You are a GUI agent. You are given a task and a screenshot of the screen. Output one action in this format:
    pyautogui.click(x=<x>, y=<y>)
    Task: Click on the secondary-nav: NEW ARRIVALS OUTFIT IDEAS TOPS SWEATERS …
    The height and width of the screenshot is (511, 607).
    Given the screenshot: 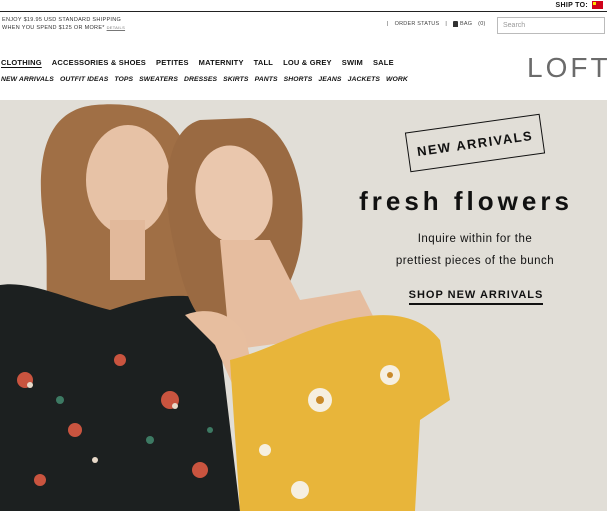 What is the action you would take?
    pyautogui.click(x=204, y=79)
    